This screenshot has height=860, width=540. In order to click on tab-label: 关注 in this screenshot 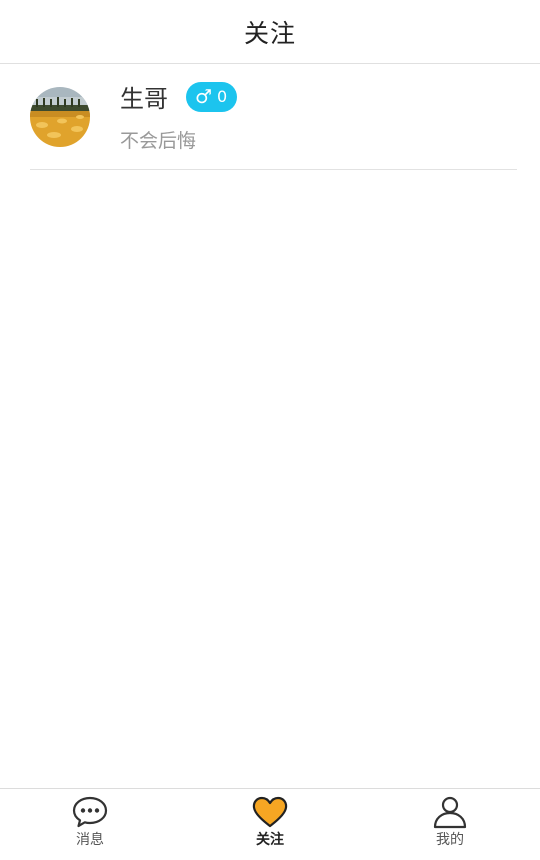, I will do `click(270, 840)`.